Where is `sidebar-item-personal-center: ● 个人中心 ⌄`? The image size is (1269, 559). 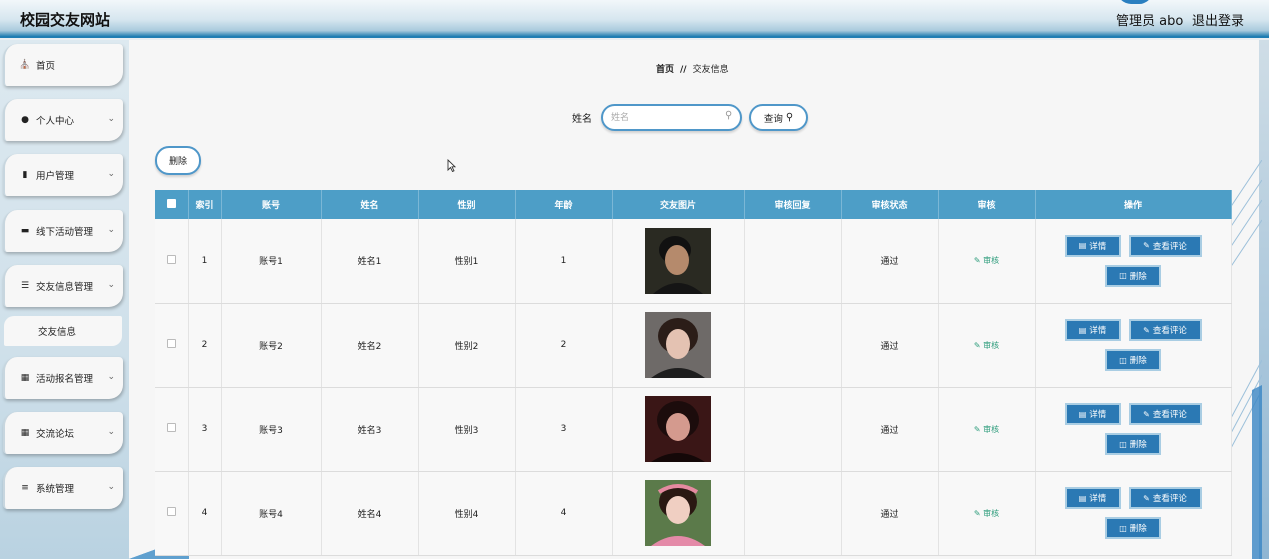
sidebar-item-personal-center: ● 个人中心 ⌄ is located at coordinates (63, 120).